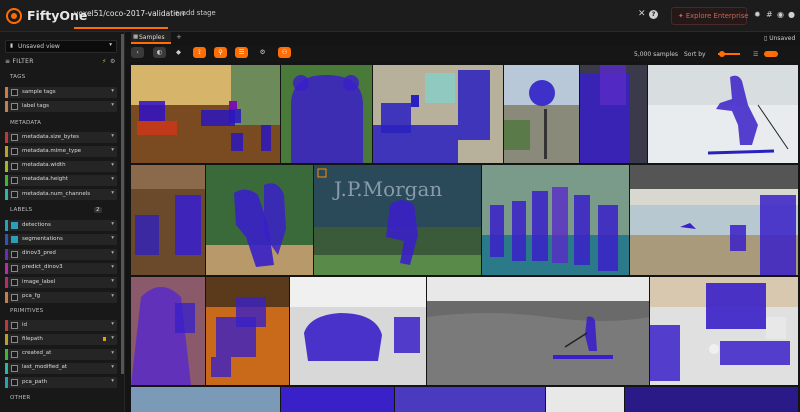  I want to click on grid-cell-skier, so click(723, 114).